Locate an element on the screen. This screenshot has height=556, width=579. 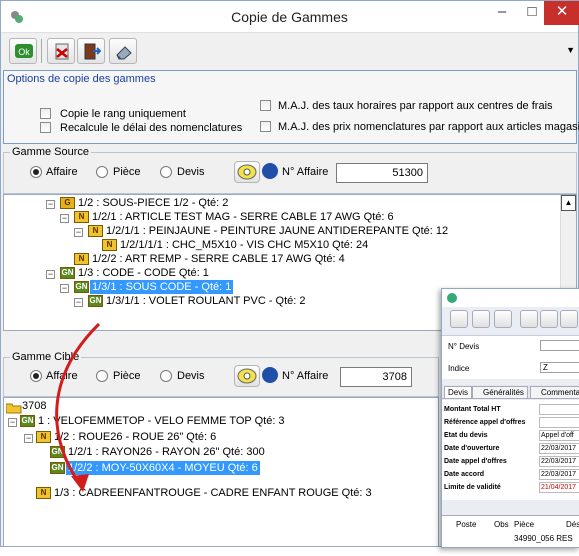
col-obs: Obs is located at coordinates (501, 524).